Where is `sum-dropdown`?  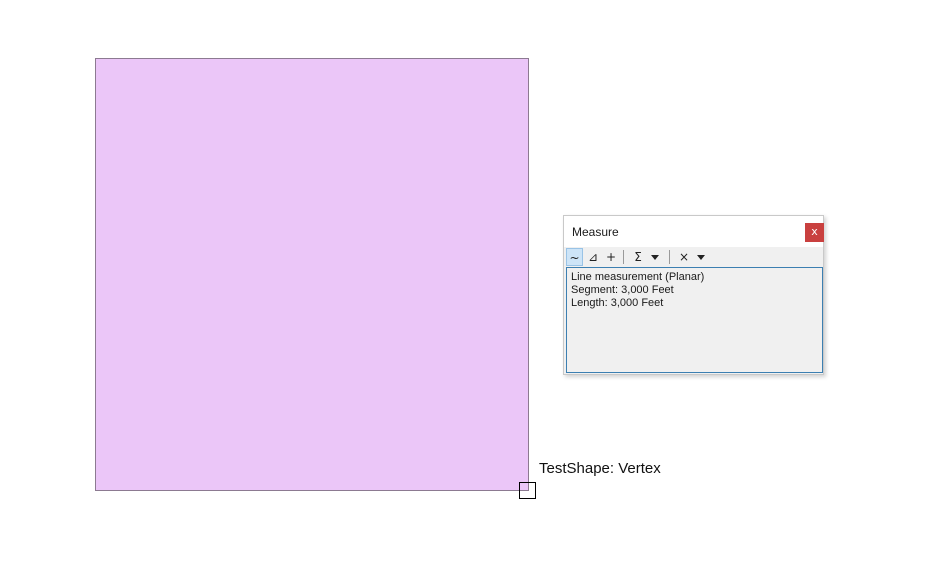 sum-dropdown is located at coordinates (655, 257).